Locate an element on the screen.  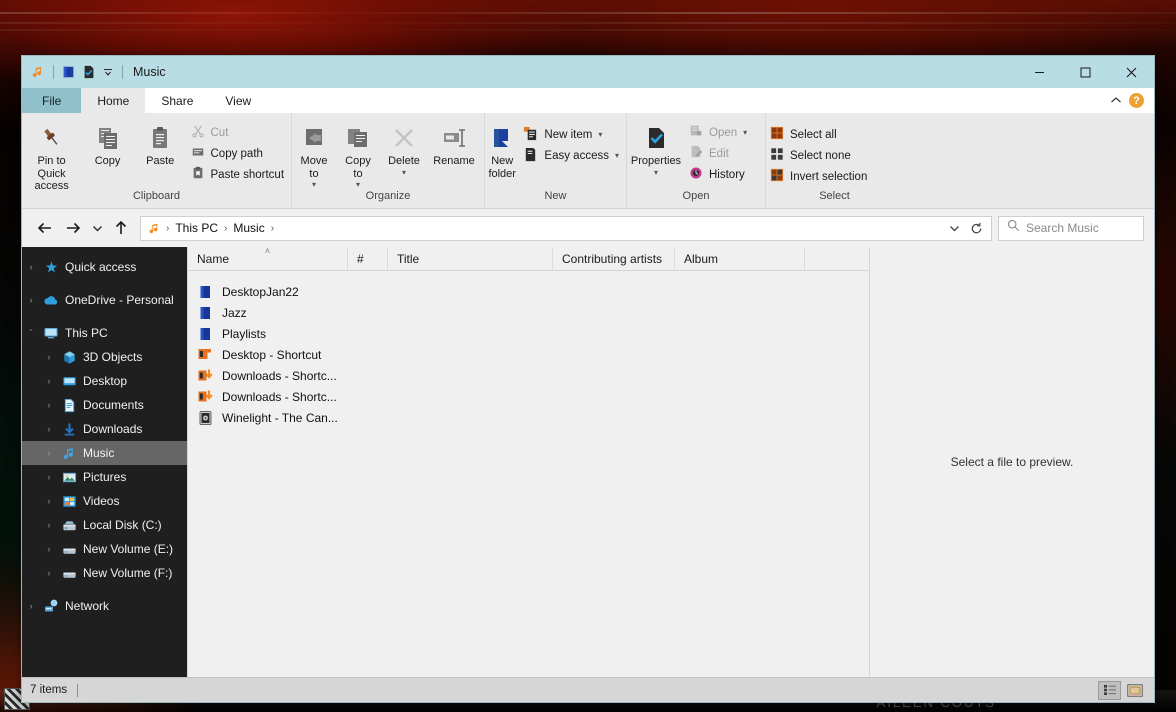
history-button: History is located at coordinates (719, 174).